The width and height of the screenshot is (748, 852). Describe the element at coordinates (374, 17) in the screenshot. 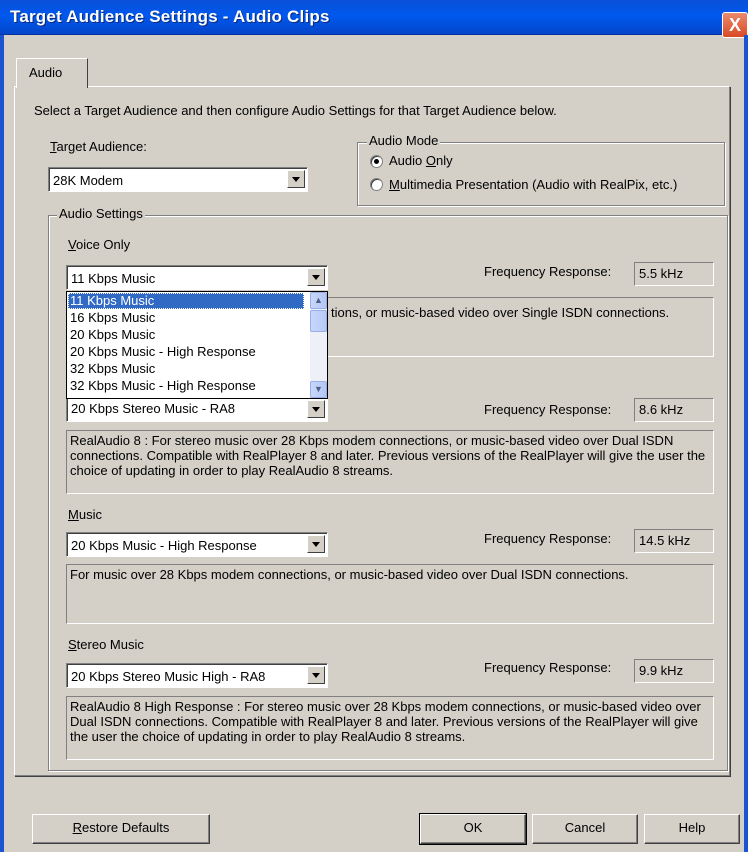

I see `title-bar: Target Audience Settings - Audio Clips` at that location.